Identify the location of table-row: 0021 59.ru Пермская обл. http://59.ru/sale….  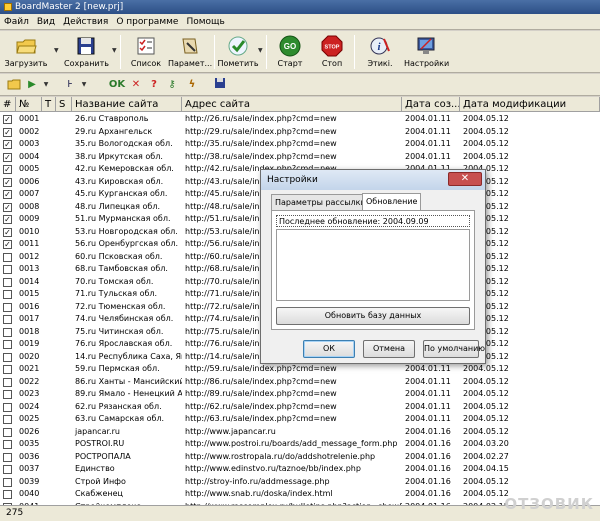
(300, 369).